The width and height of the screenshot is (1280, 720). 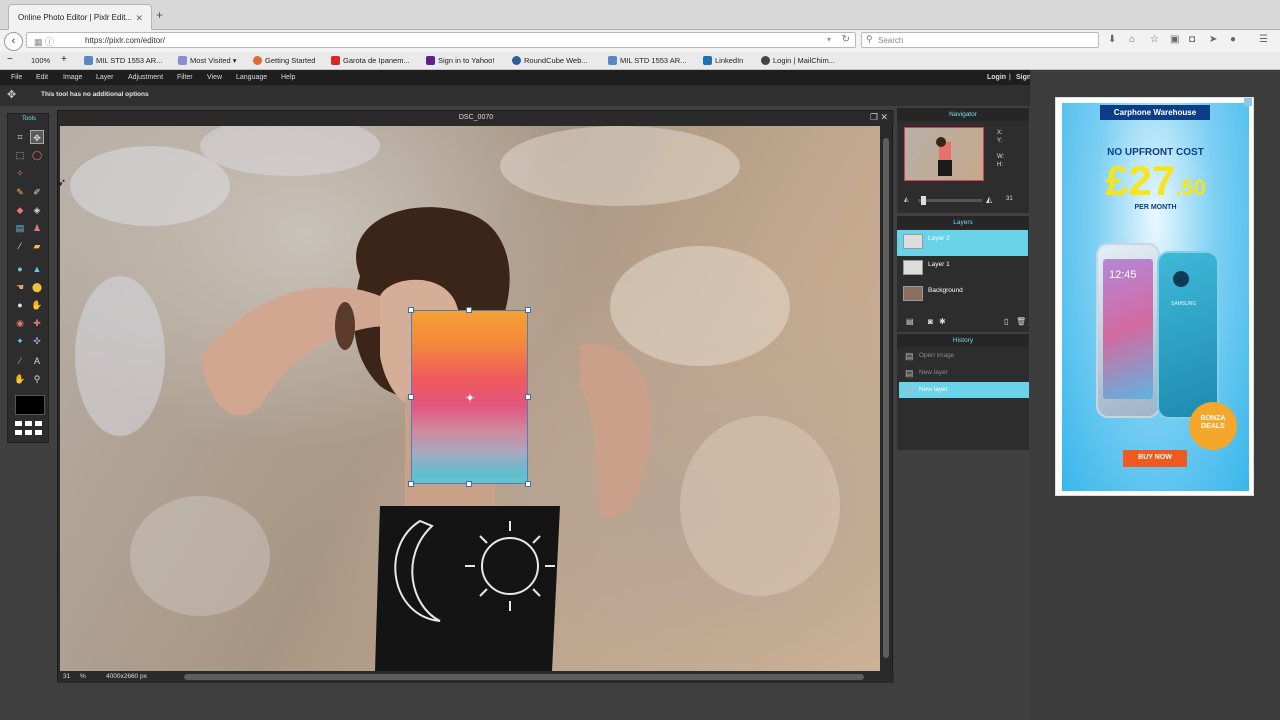 I want to click on bloat-tool-icon: ✦, so click(x=20, y=341).